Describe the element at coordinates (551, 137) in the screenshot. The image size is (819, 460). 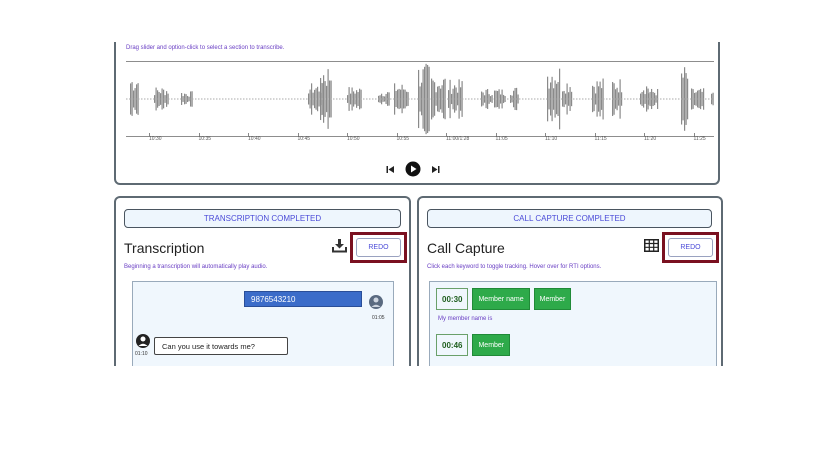
I see `timeline-tick-label: 11:10` at that location.